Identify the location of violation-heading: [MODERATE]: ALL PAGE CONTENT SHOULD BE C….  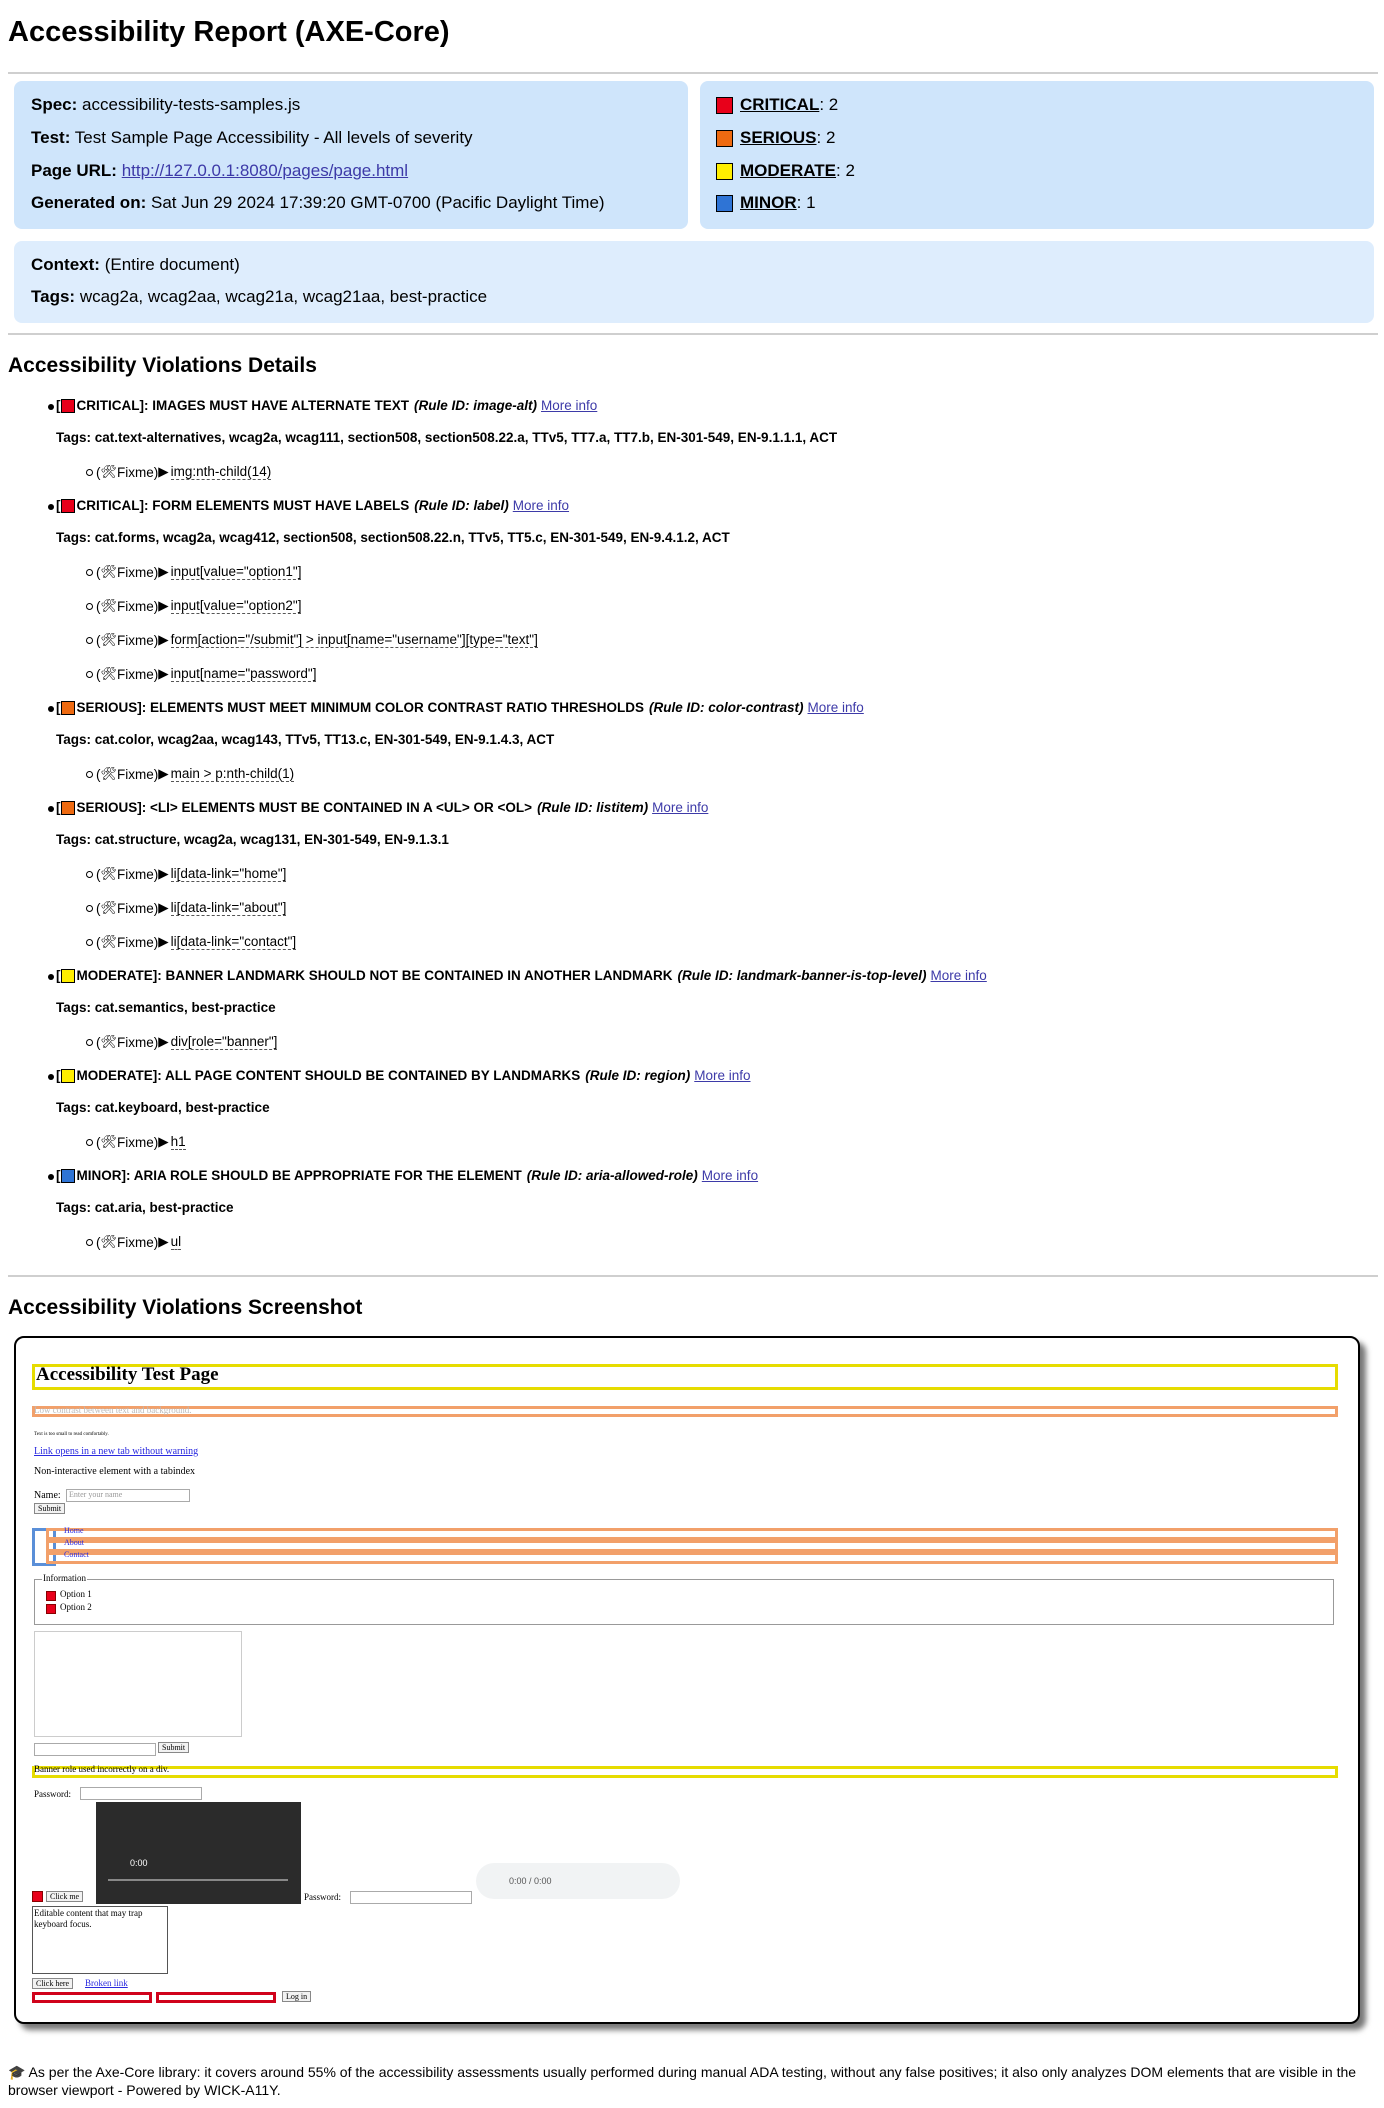
(403, 1075).